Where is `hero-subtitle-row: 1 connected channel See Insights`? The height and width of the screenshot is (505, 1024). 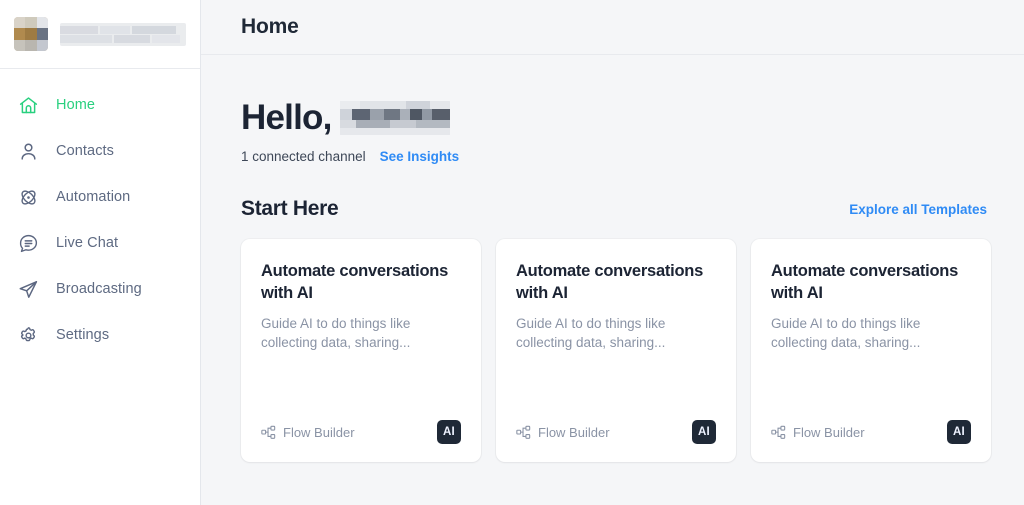 hero-subtitle-row: 1 connected channel See Insights is located at coordinates (614, 156).